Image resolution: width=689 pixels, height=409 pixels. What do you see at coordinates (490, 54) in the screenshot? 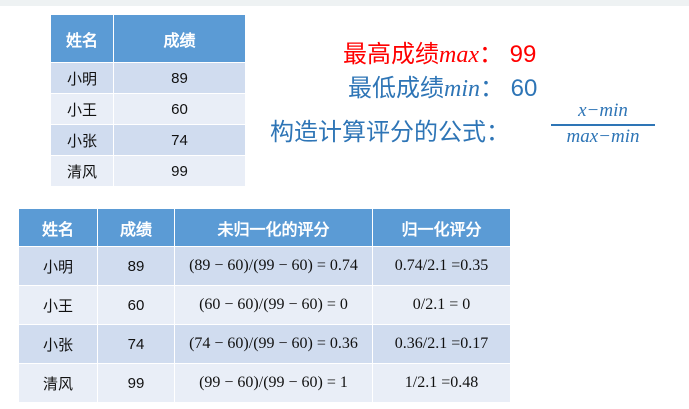
I see `max-sep: ：` at bounding box center [490, 54].